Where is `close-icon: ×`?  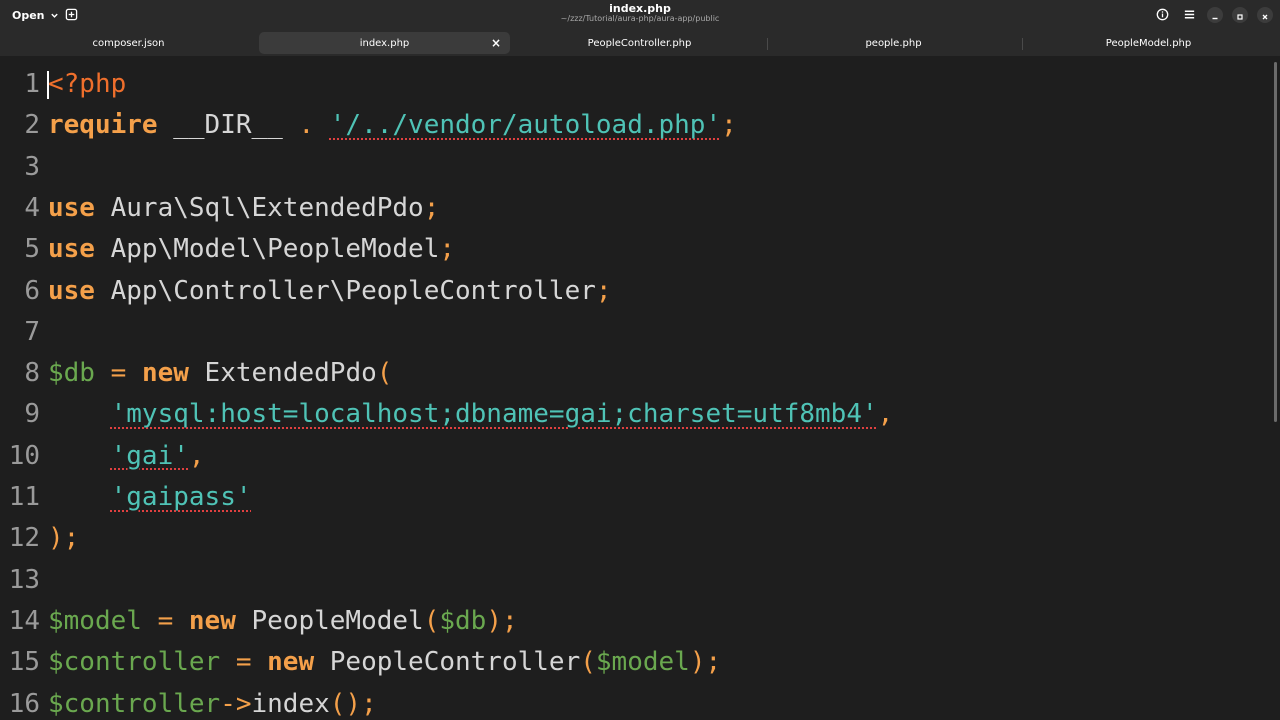 close-icon: × is located at coordinates (496, 43).